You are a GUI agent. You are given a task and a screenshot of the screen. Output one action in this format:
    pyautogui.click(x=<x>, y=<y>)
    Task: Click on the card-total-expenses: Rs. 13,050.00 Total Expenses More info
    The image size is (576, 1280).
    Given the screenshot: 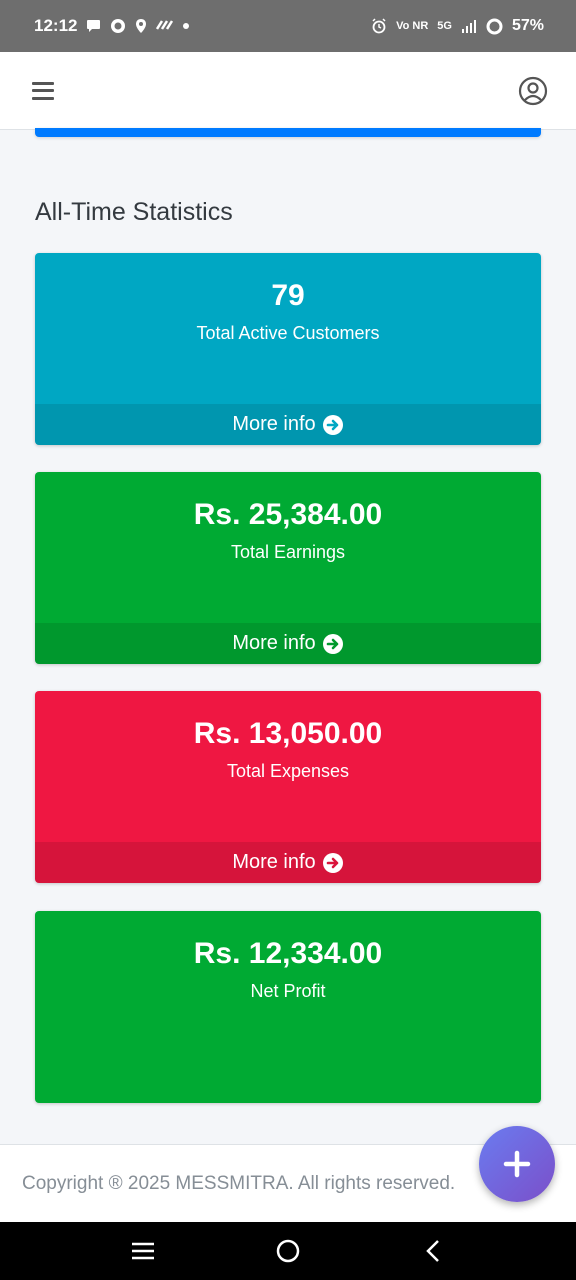 What is the action you would take?
    pyautogui.click(x=288, y=787)
    